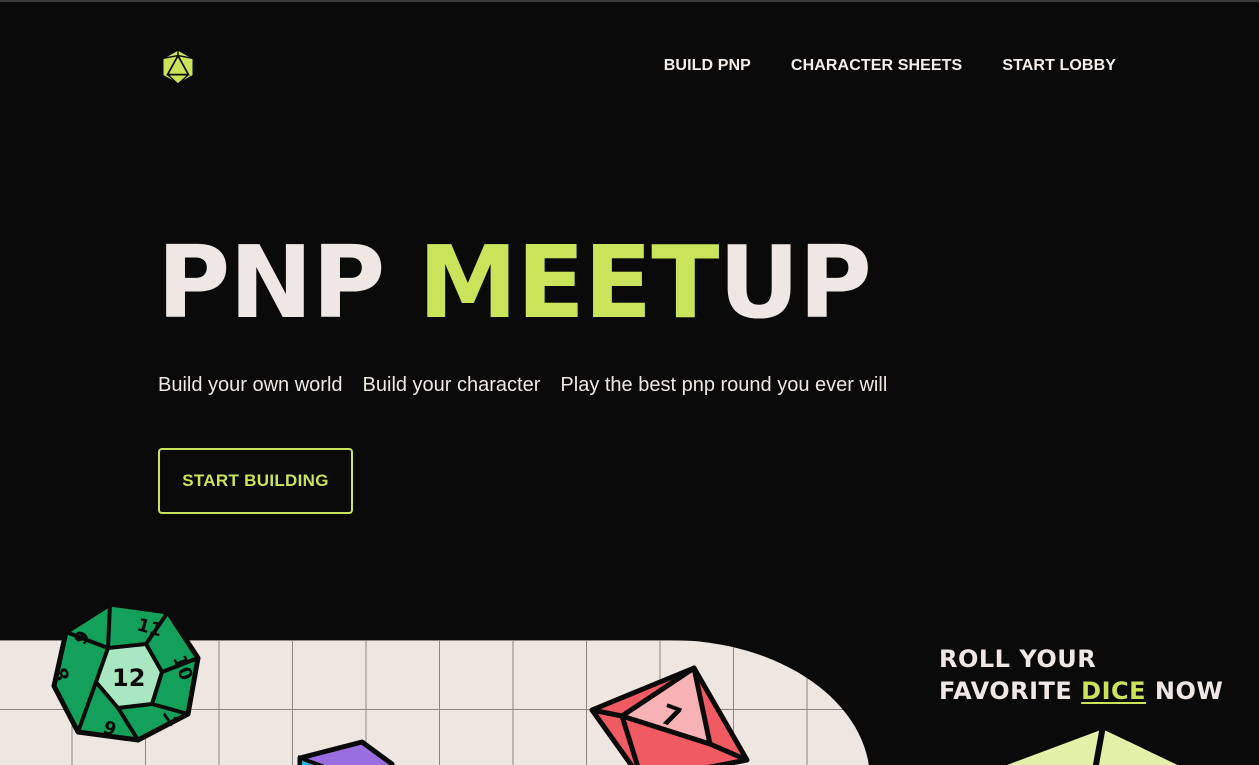  I want to click on tagline-play: Play the best pnp round you ever will, so click(724, 385).